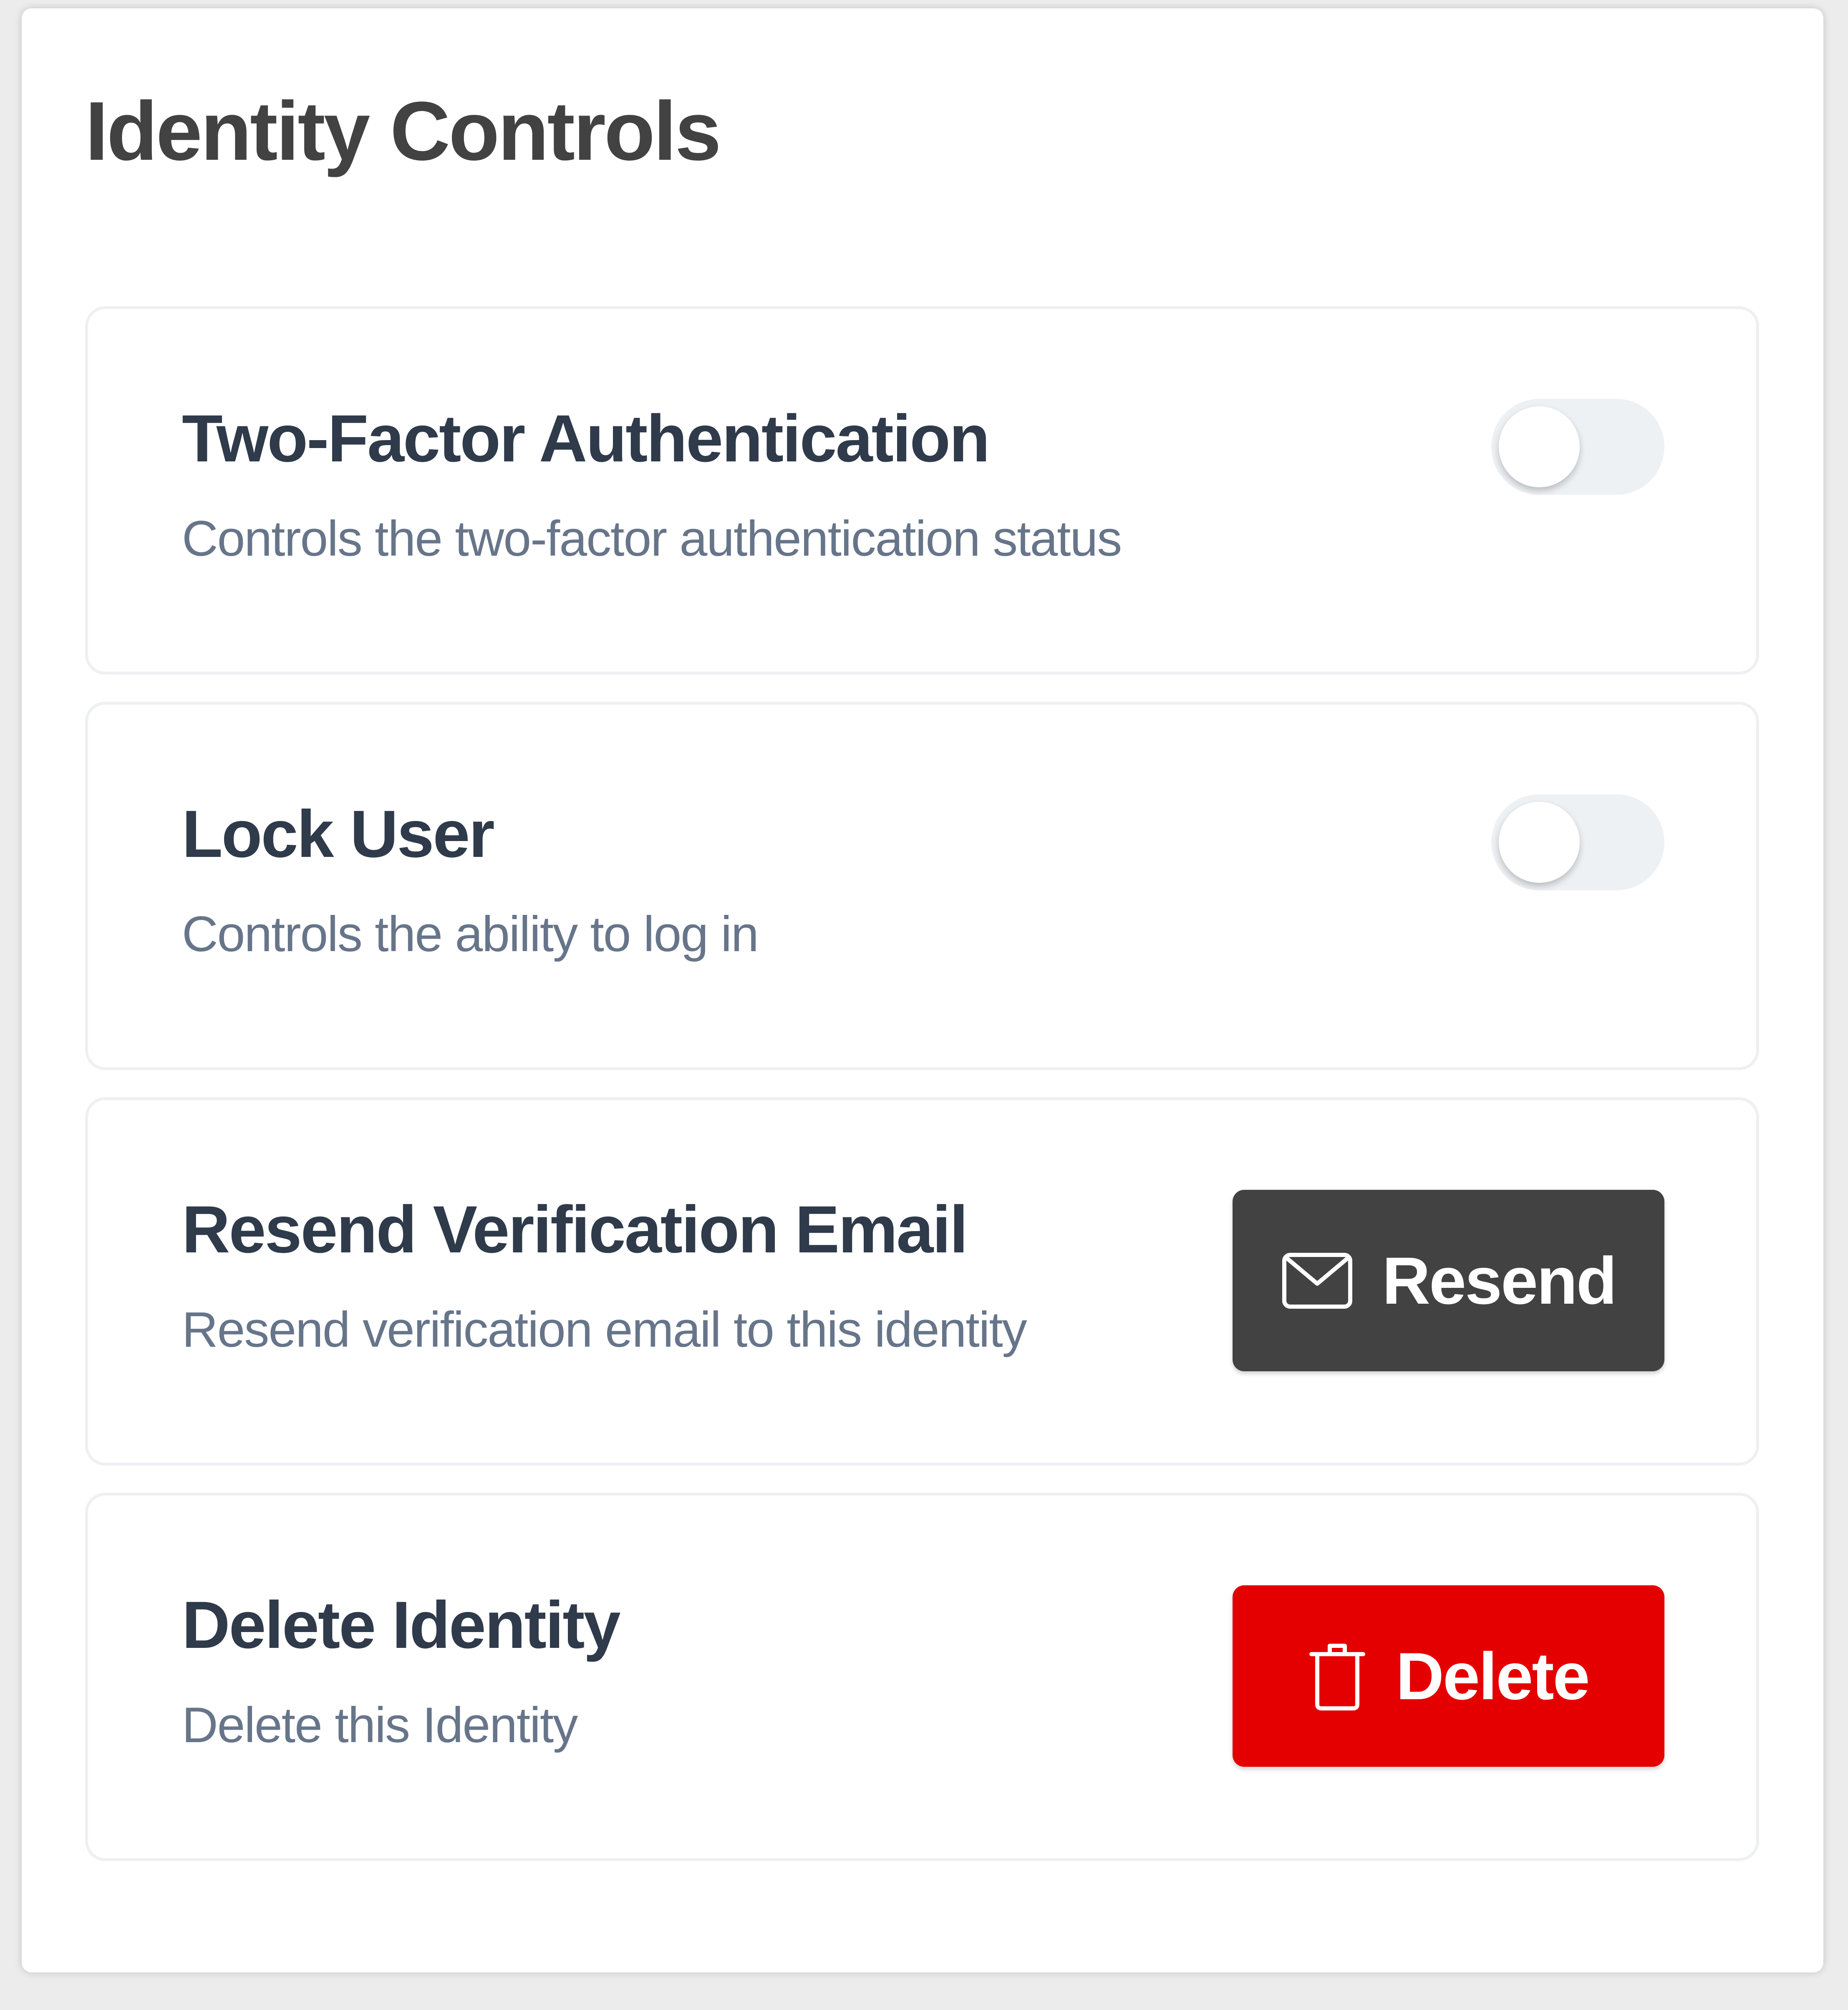 The width and height of the screenshot is (1848, 2010). What do you see at coordinates (380, 1725) in the screenshot?
I see `delete-identity-description: Delete this Identity` at bounding box center [380, 1725].